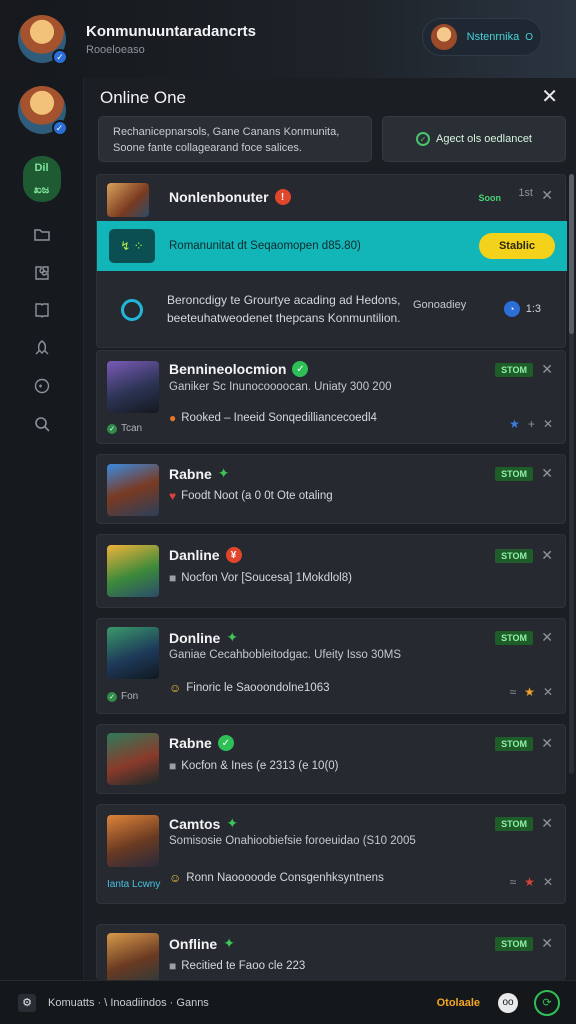 The width and height of the screenshot is (576, 1024). What do you see at coordinates (531, 424) in the screenshot?
I see `plus-icon: +` at bounding box center [531, 424].